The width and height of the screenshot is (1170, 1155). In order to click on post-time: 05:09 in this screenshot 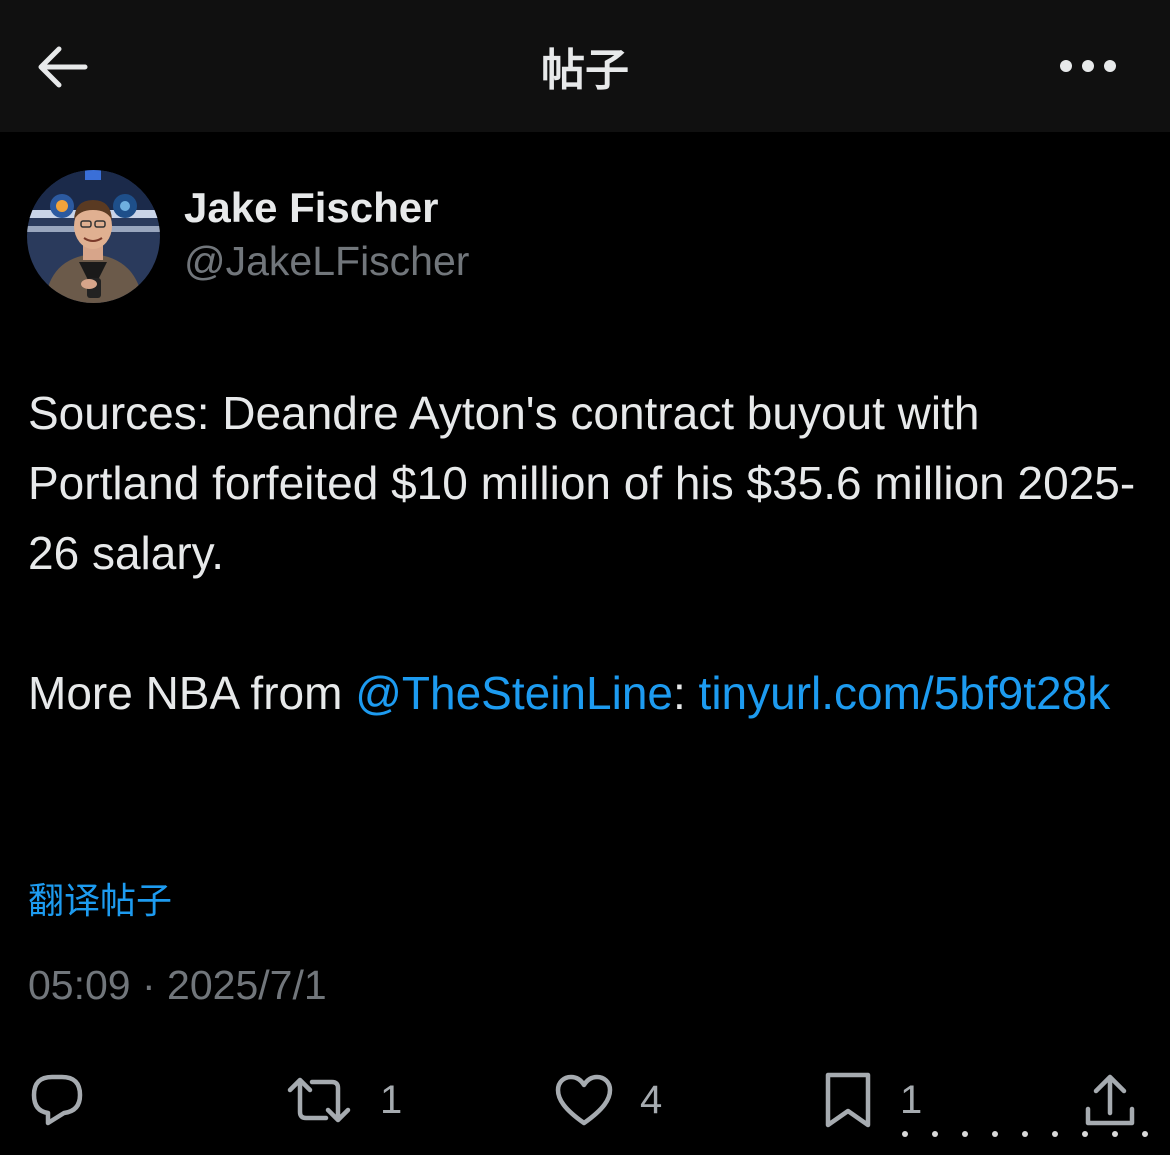, I will do `click(79, 985)`.